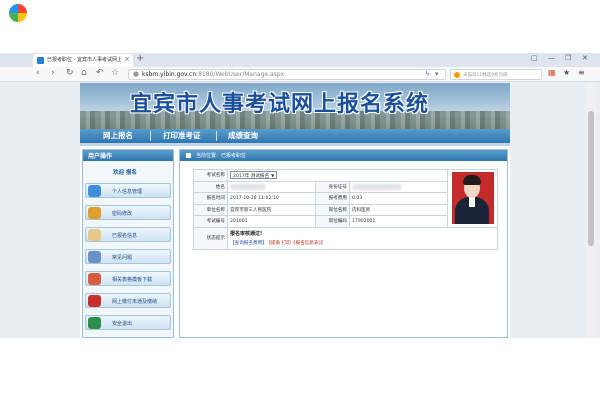 The image size is (600, 400). What do you see at coordinates (332, 221) in the screenshot?
I see `position-code-label: 岗位编码` at bounding box center [332, 221].